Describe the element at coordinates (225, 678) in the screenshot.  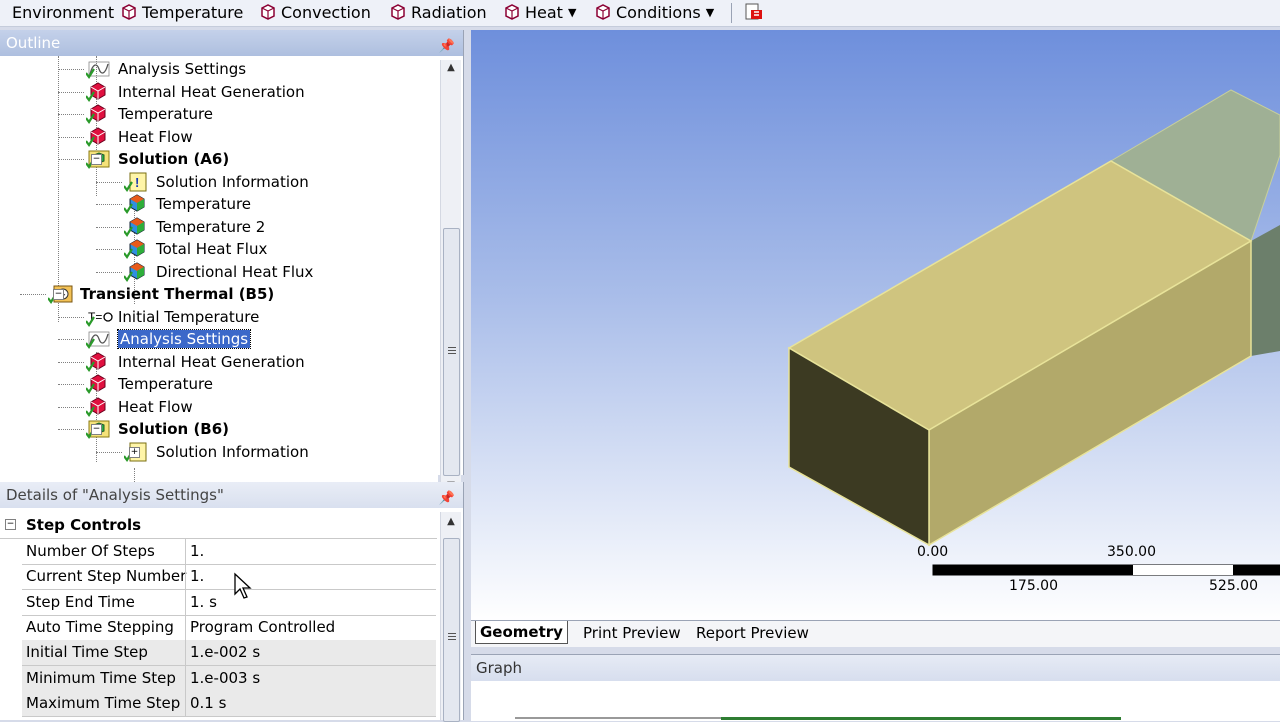
I see `property-value: 1.e-003 s` at that location.